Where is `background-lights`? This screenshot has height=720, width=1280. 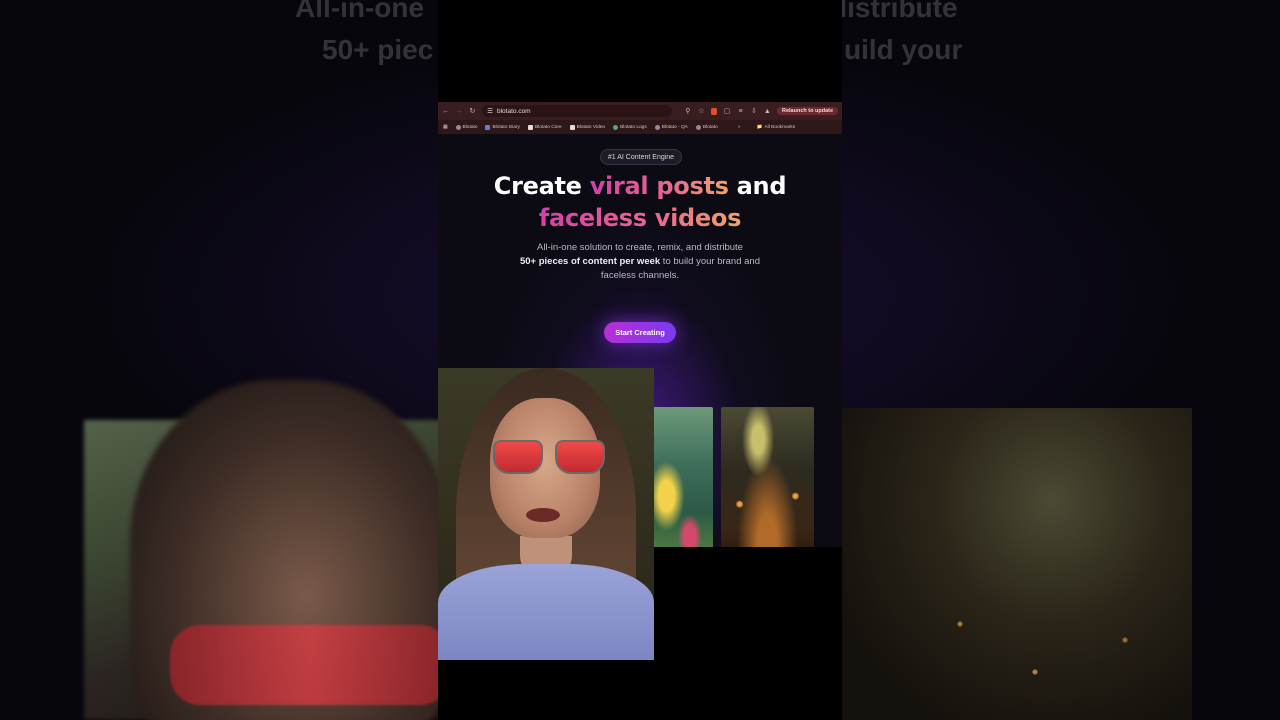
background-lights is located at coordinates (1050, 640).